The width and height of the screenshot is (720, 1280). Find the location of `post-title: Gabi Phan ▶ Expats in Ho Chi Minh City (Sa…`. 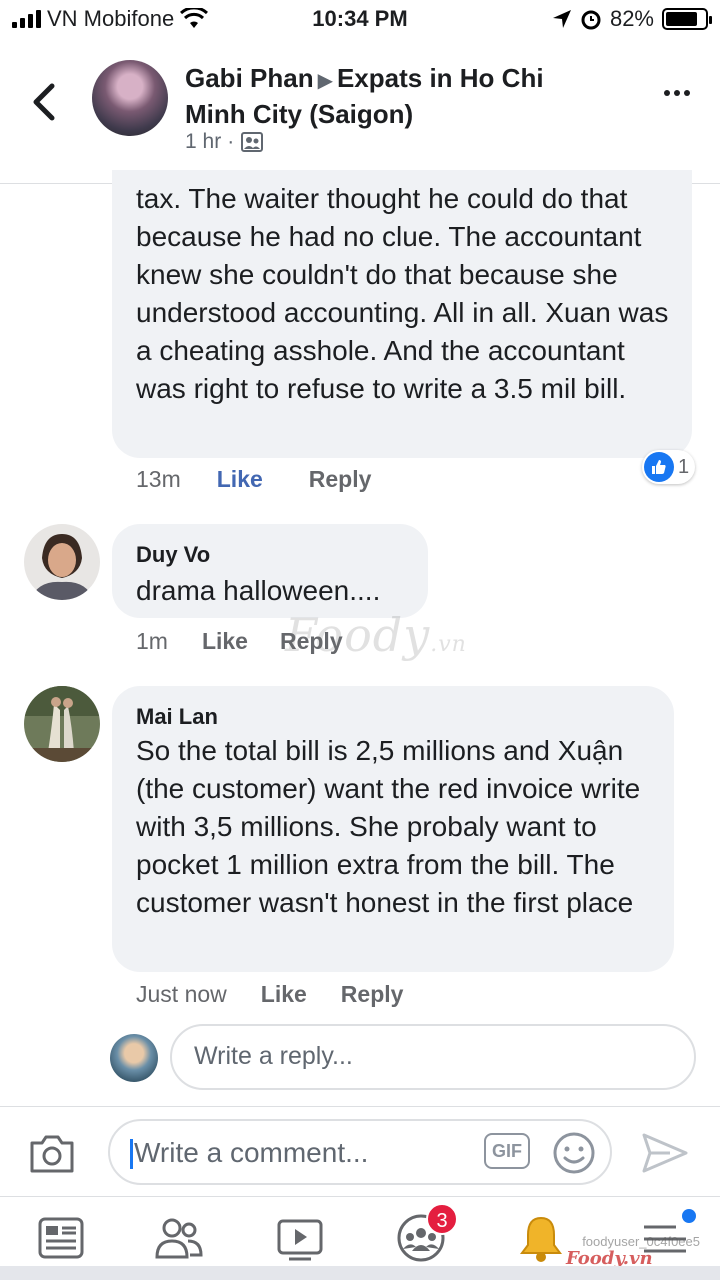

post-title: Gabi Phan ▶ Expats in Ho Chi Minh City (Sa… is located at coordinates (395, 96).